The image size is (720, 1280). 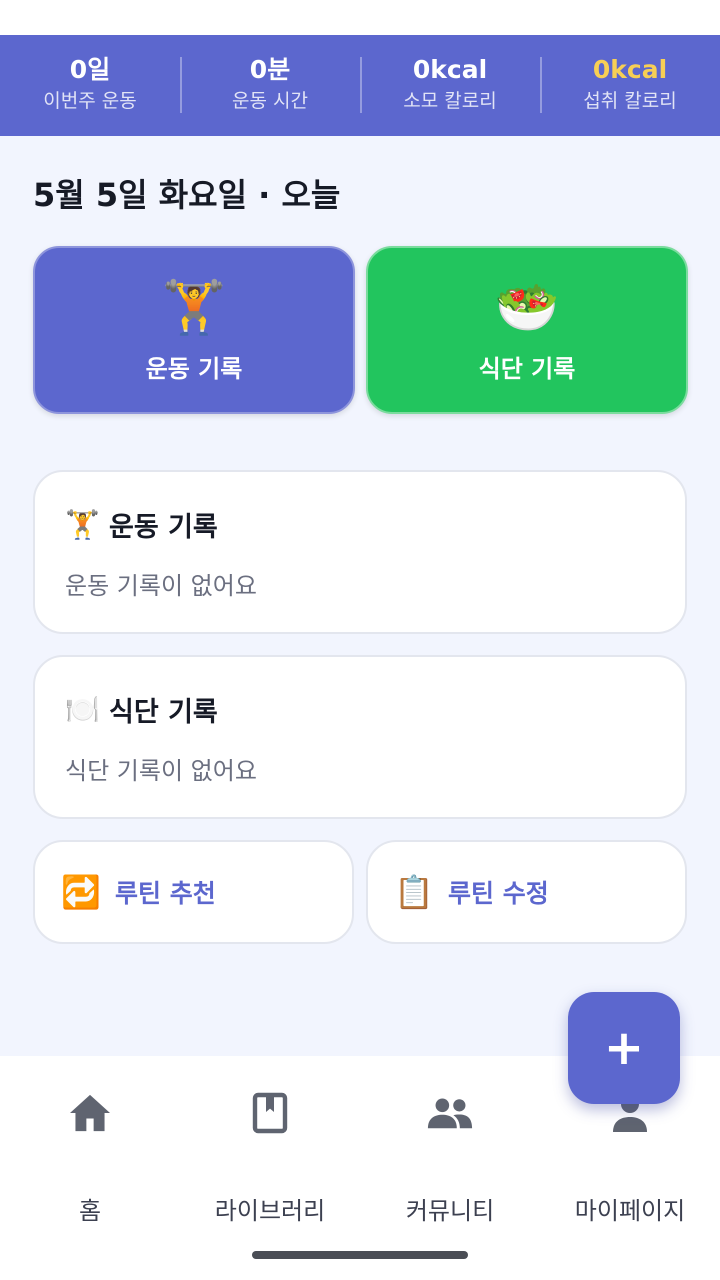 I want to click on stat-label: 이번주 운동, so click(x=90, y=100).